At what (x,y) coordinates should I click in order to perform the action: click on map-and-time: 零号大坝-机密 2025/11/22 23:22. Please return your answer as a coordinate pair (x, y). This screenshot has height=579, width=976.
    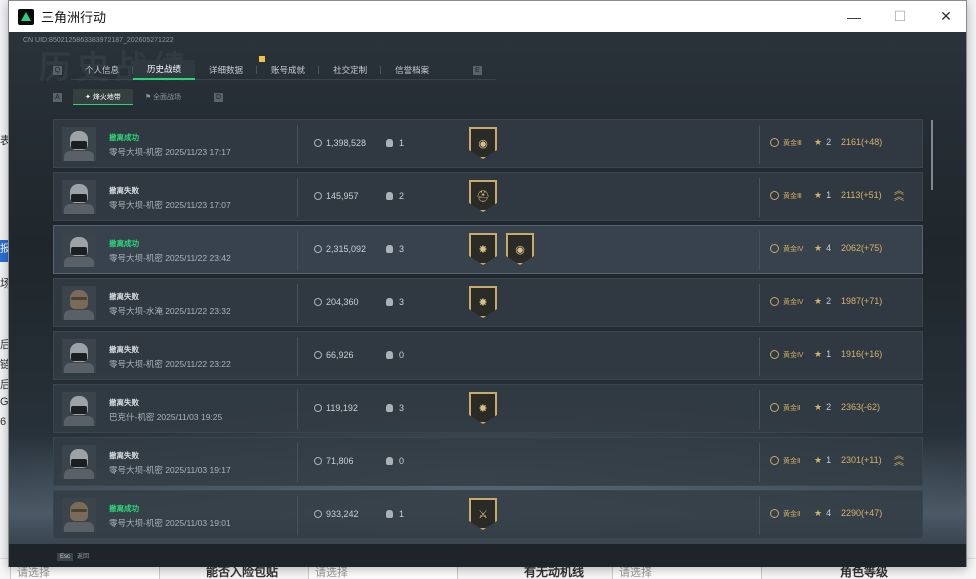
    Looking at the image, I should click on (170, 364).